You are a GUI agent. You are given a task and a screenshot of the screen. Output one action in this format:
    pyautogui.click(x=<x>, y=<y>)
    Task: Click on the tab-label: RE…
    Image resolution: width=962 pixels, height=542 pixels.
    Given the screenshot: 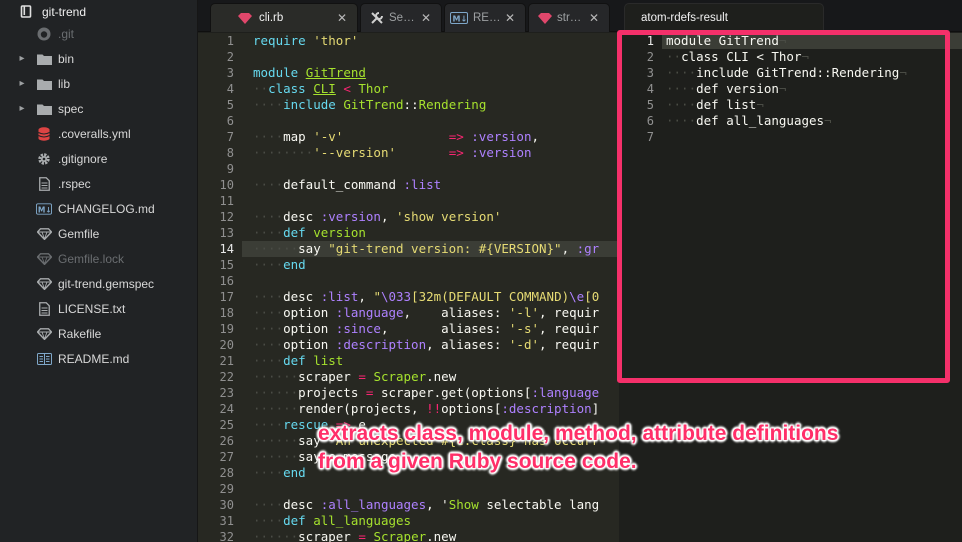 What is the action you would take?
    pyautogui.click(x=487, y=18)
    